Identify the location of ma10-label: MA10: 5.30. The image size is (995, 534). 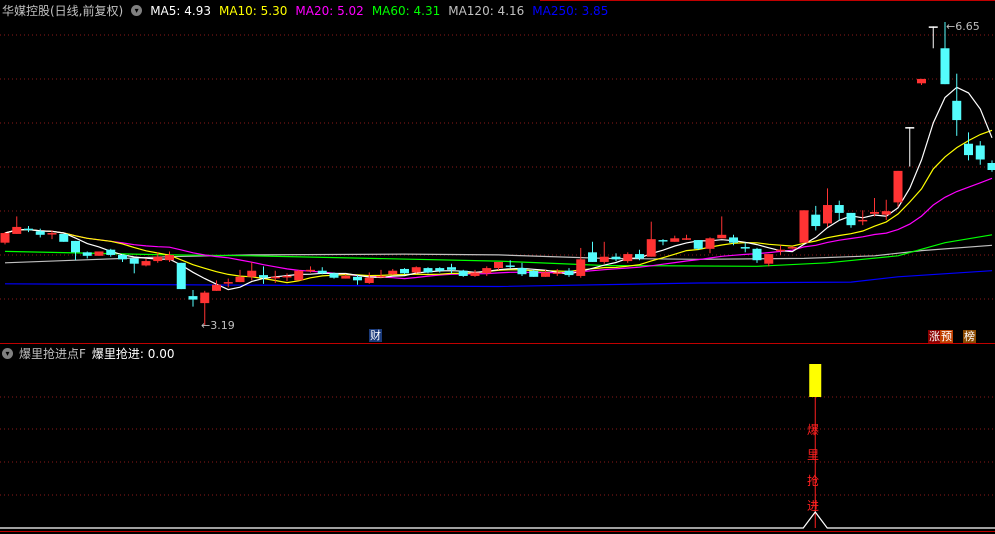
(253, 10).